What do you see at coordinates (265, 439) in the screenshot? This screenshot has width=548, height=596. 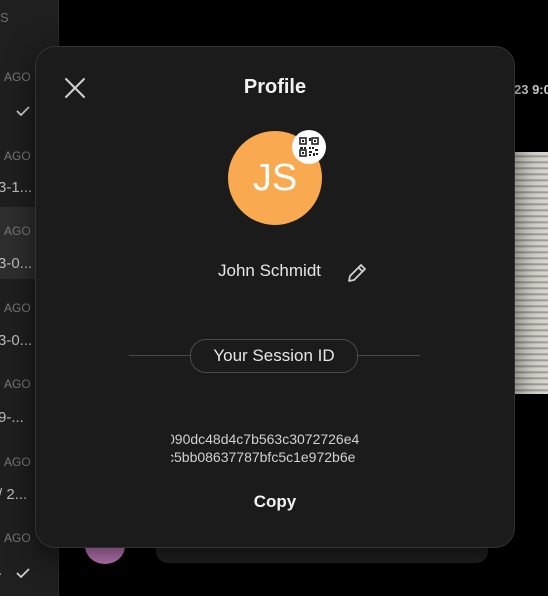 I see `session-id-line: 090dc48d4c7b563c3072726e4` at bounding box center [265, 439].